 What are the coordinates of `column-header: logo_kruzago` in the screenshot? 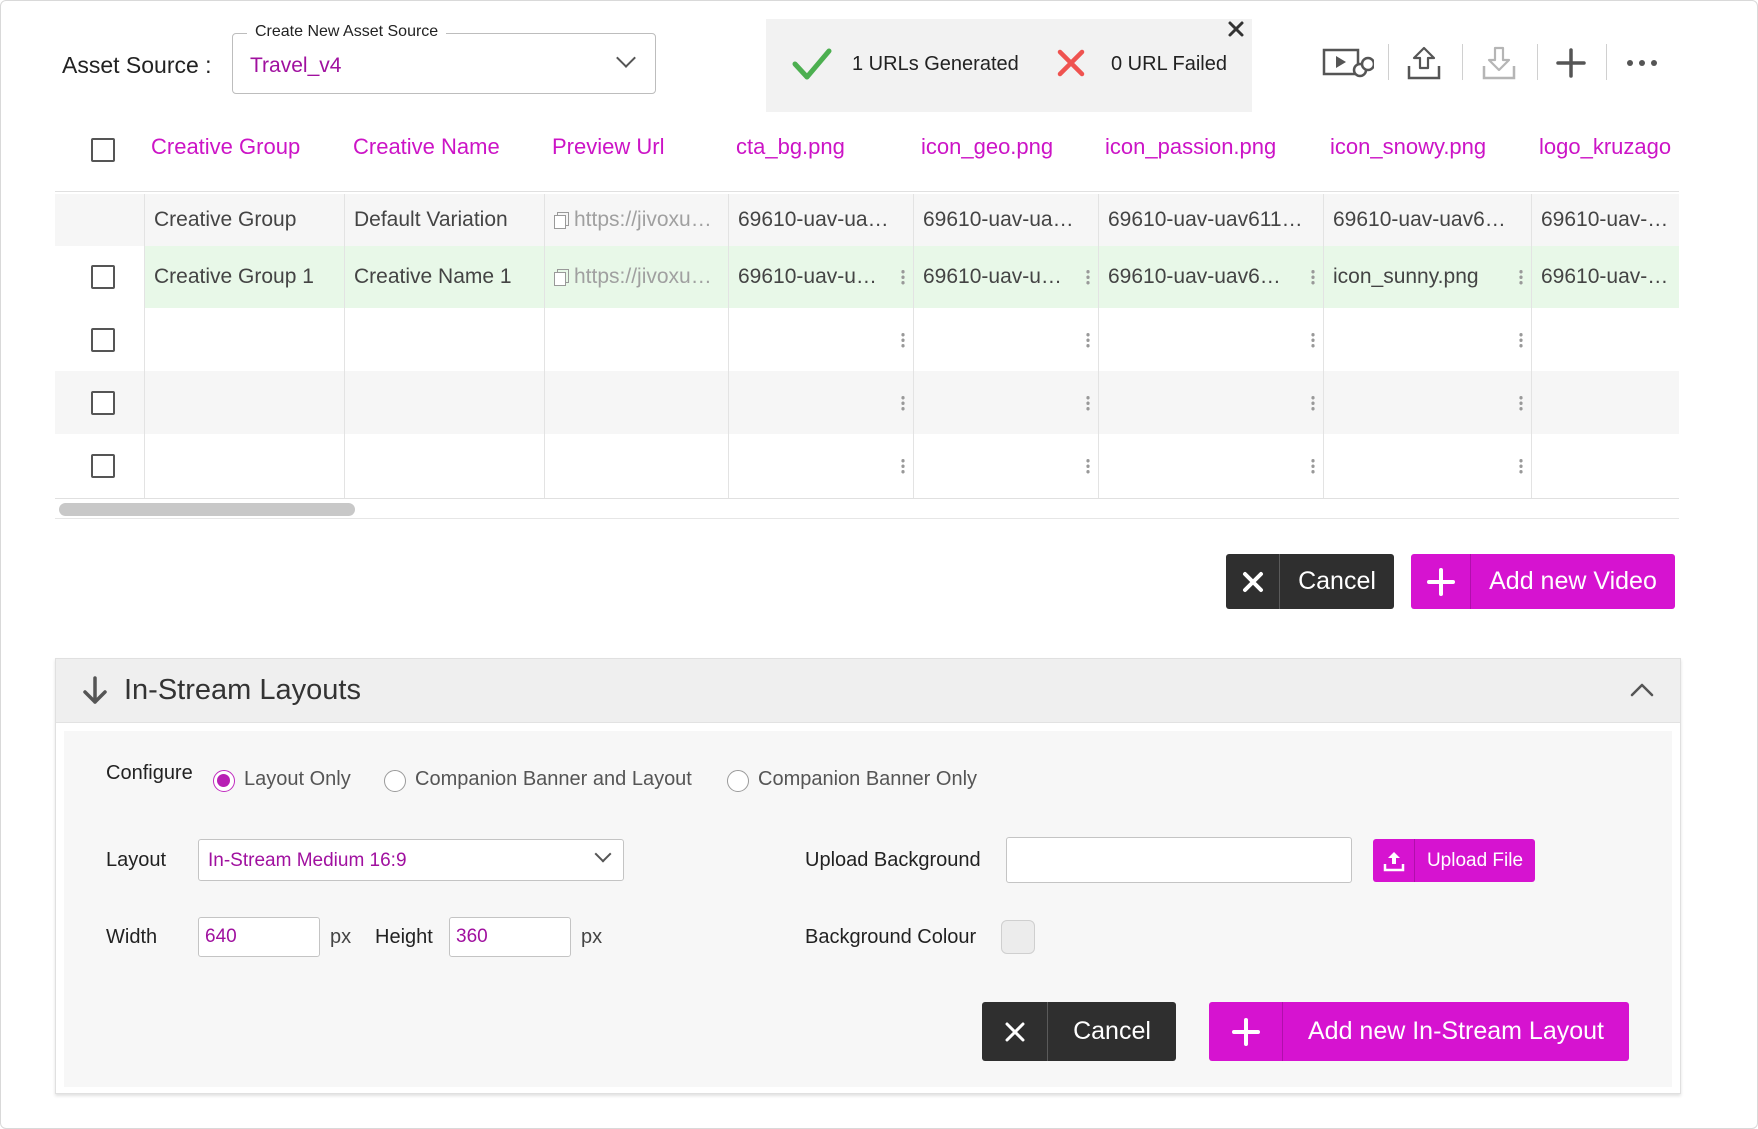 It's located at (1605, 147).